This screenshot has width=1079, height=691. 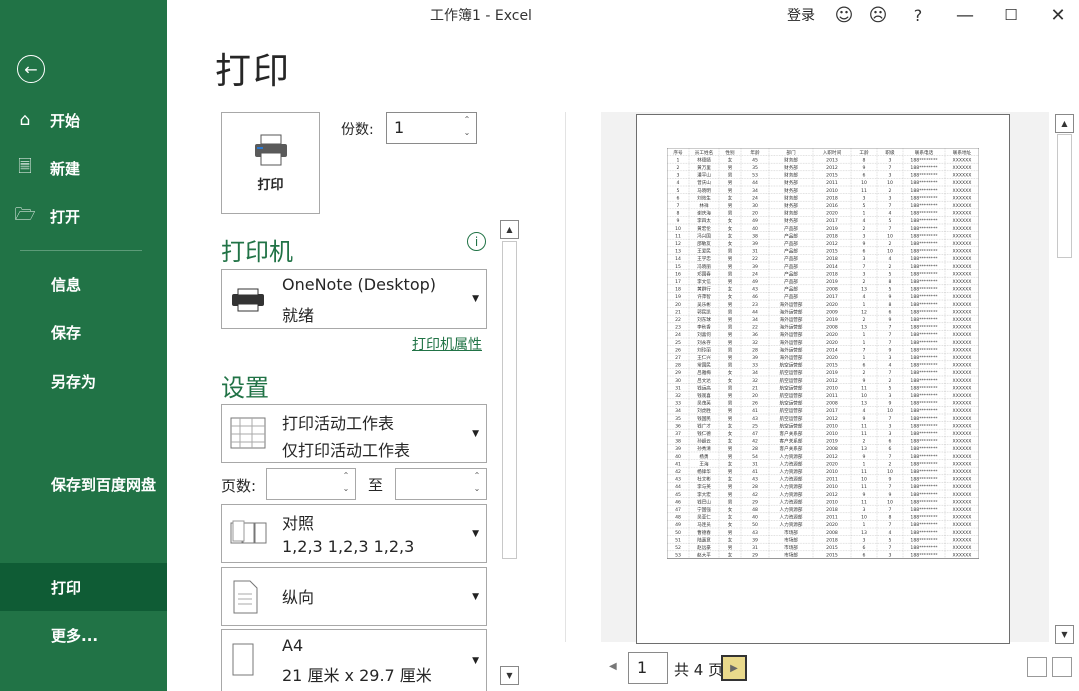 What do you see at coordinates (1011, 15) in the screenshot?
I see `maximize-icon: ☐` at bounding box center [1011, 15].